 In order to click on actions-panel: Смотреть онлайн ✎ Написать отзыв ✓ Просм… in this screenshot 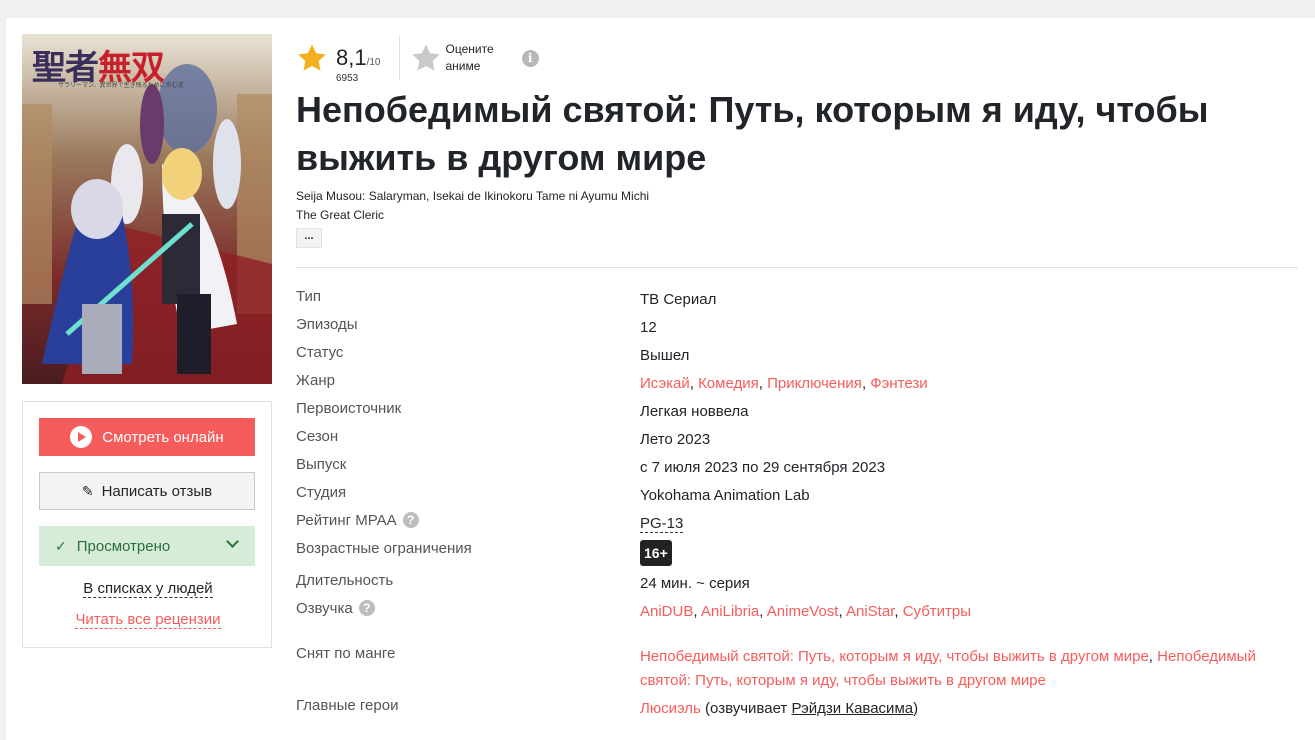, I will do `click(147, 524)`.